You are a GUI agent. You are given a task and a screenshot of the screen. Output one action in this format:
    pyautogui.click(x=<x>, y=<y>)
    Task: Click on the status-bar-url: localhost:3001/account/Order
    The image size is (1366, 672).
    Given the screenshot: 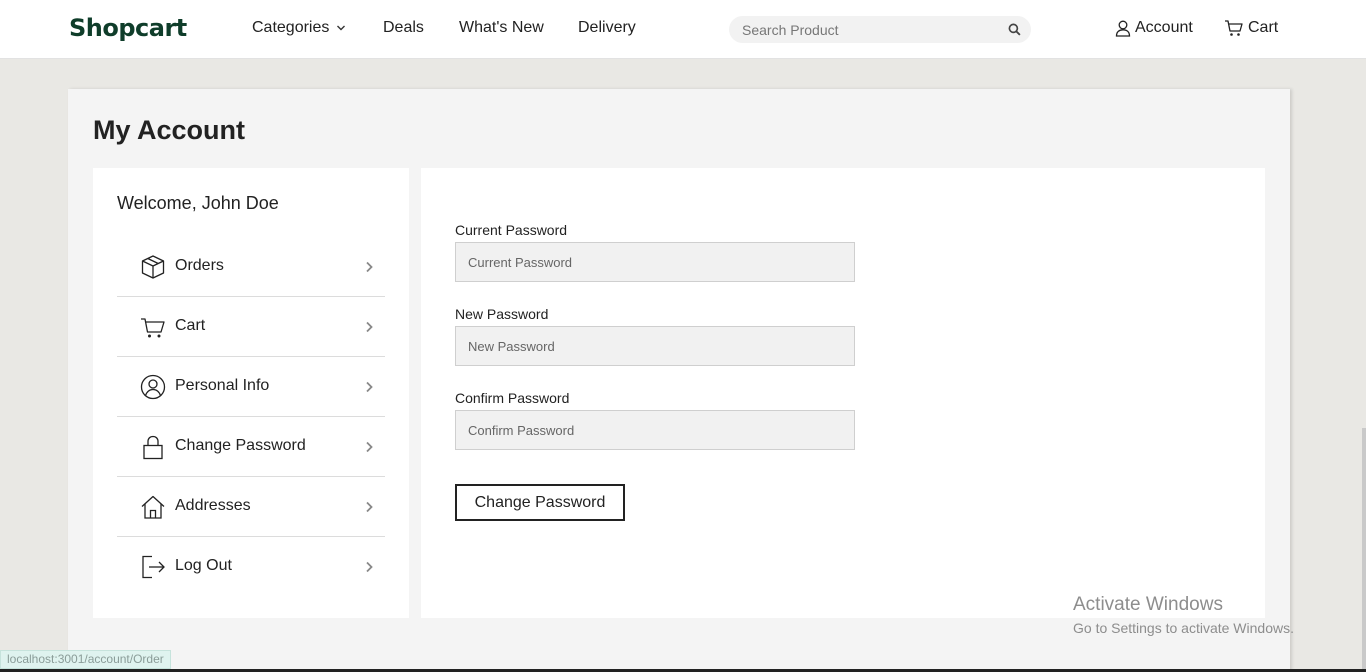 What is the action you would take?
    pyautogui.click(x=85, y=659)
    